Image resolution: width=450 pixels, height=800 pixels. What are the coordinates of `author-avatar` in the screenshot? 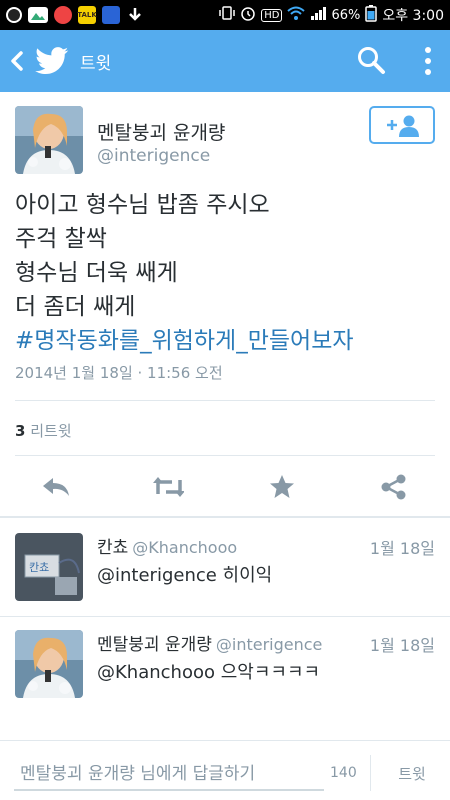 It's located at (49, 140).